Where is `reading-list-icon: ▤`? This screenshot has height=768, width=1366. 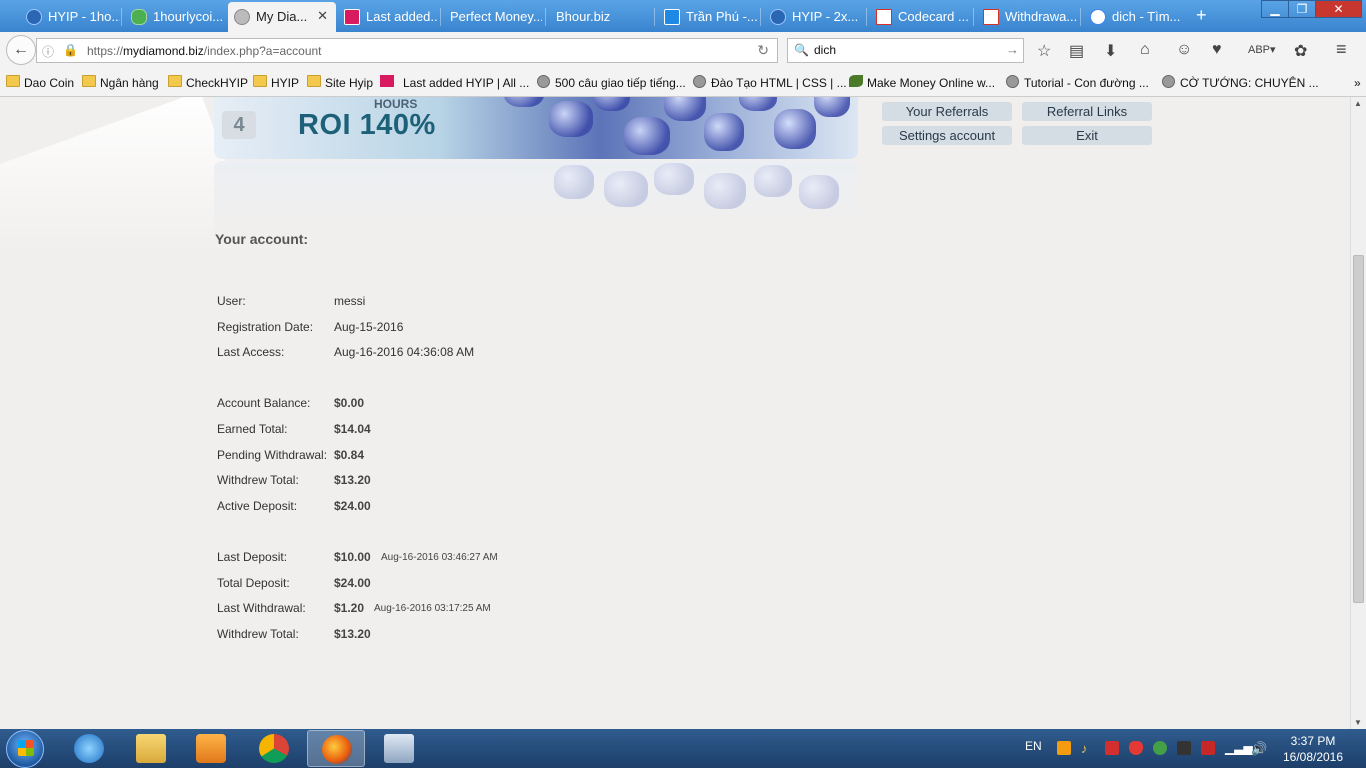 reading-list-icon: ▤ is located at coordinates (1076, 51).